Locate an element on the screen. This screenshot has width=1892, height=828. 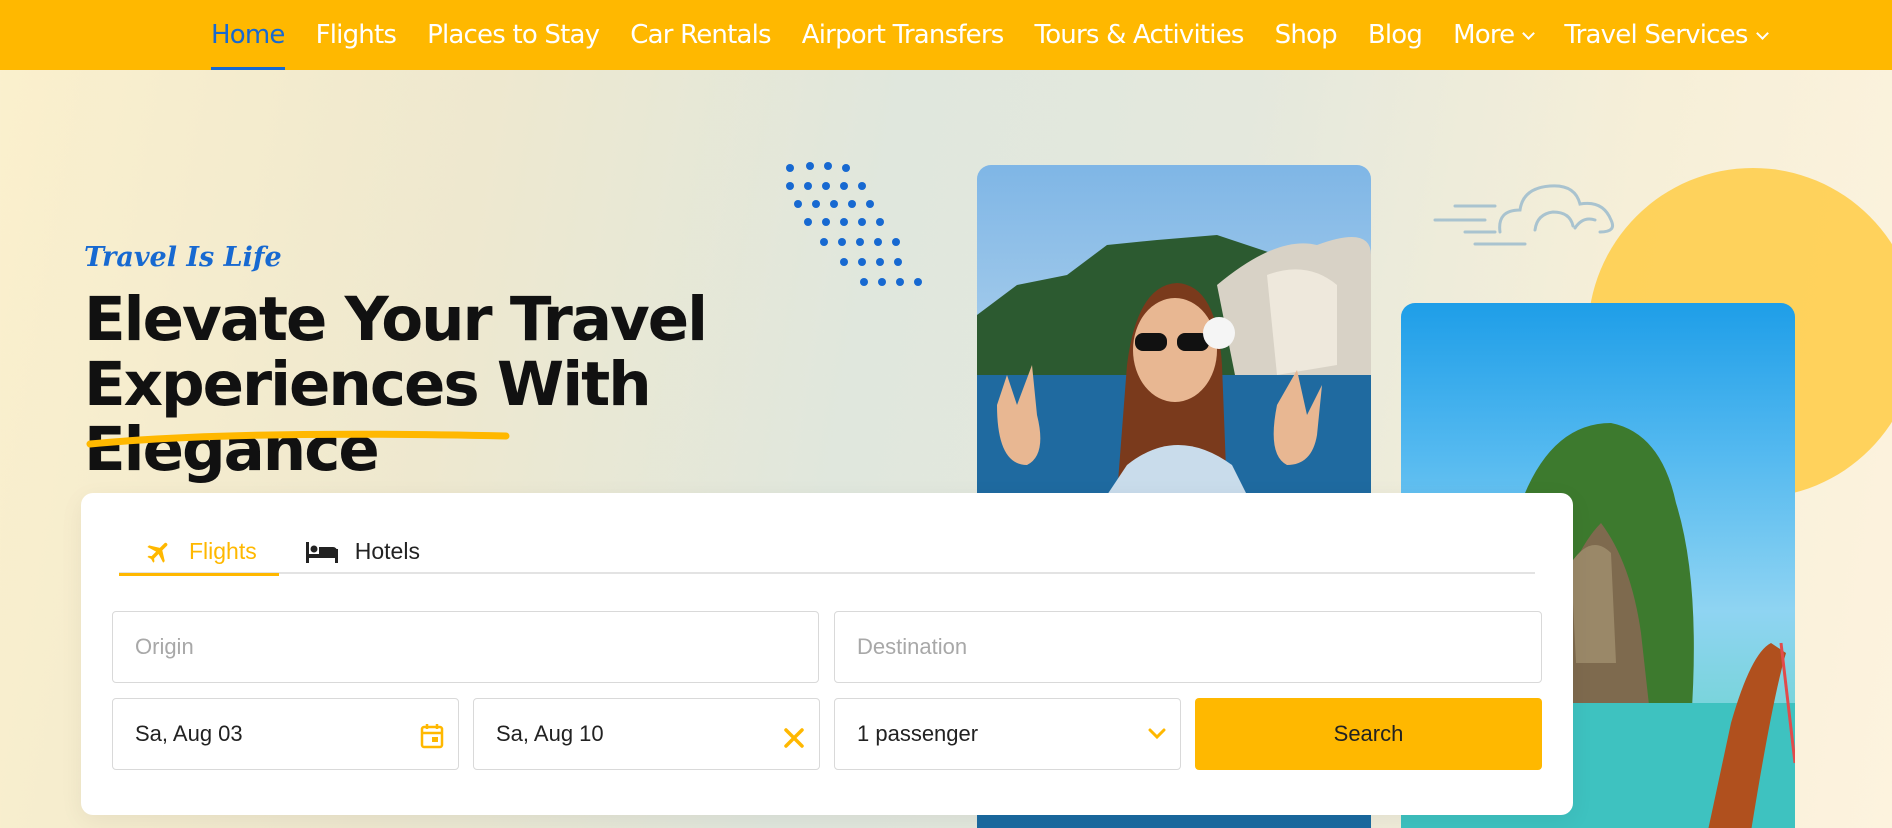
tab-hotels-label: Hotels is located at coordinates (387, 551).